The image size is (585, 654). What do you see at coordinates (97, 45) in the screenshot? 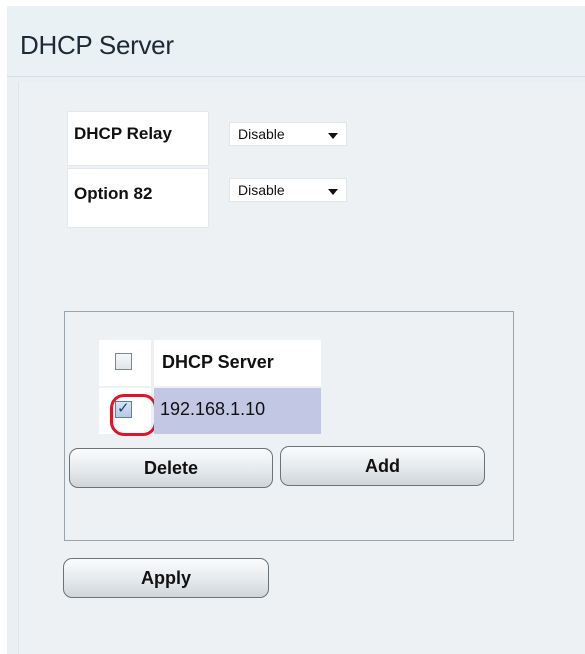
I see `page-title: DHCP Server` at bounding box center [97, 45].